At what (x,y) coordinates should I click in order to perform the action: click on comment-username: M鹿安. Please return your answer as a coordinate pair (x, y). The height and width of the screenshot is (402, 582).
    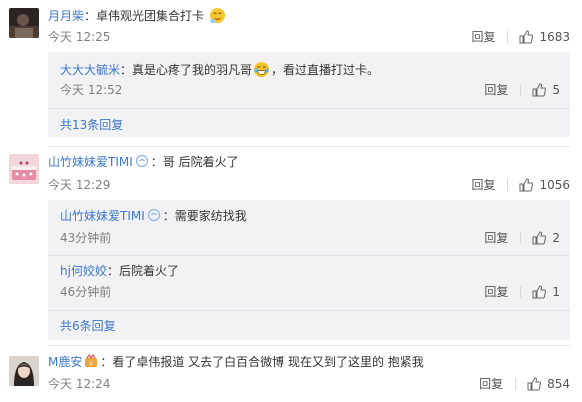
    Looking at the image, I should click on (65, 362).